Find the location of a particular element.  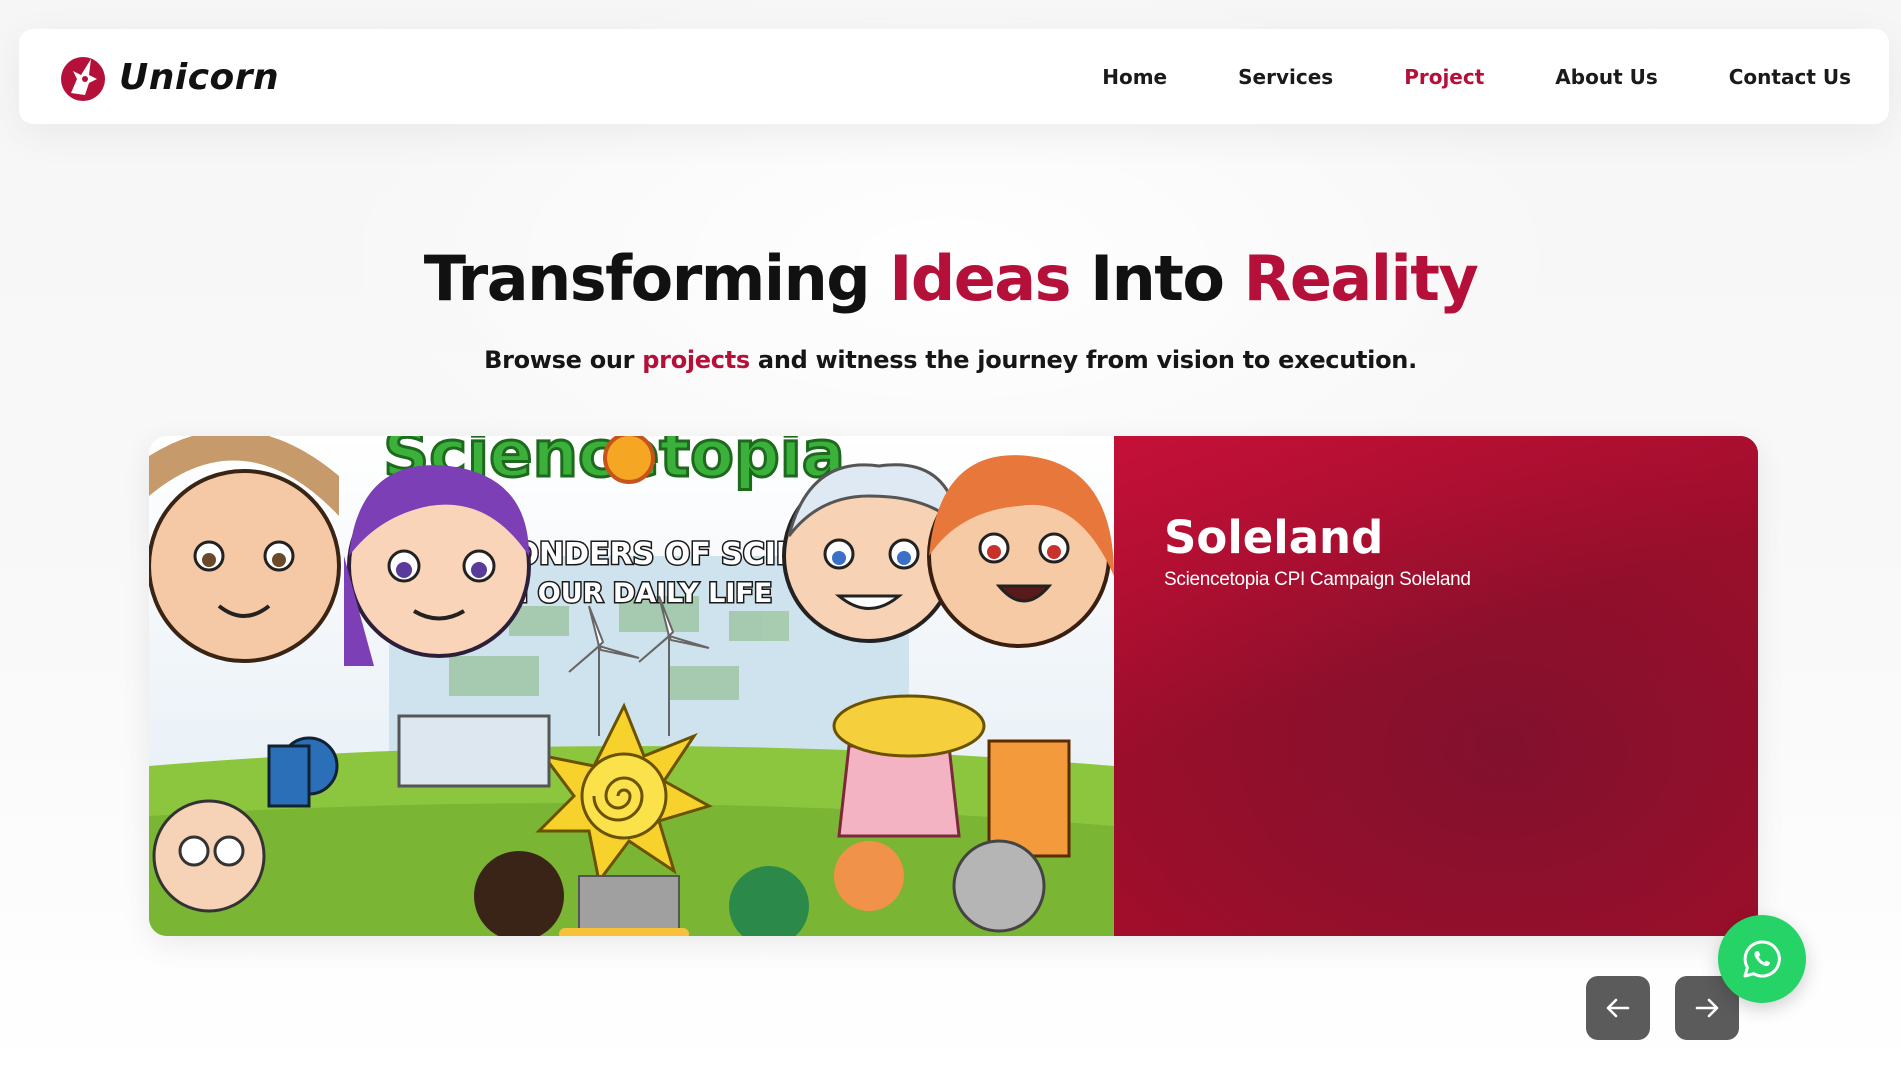

whatsapp-button is located at coordinates (1762, 959).